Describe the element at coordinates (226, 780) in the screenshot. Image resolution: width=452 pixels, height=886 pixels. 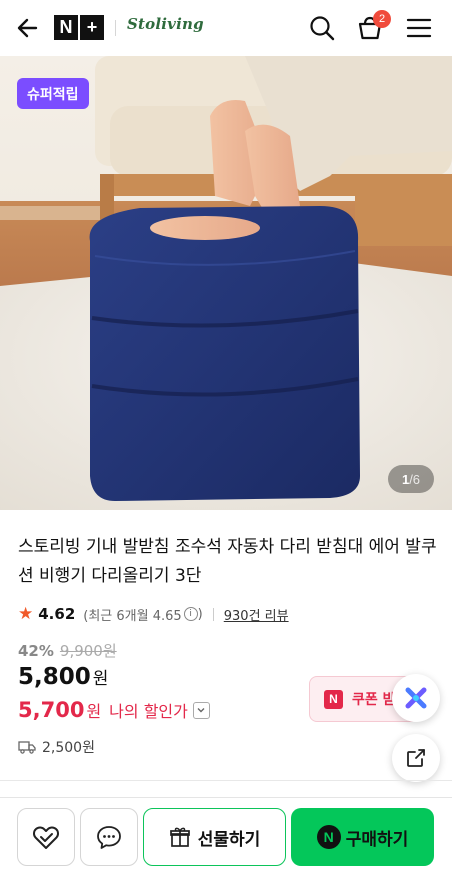
I see `section-divider` at that location.